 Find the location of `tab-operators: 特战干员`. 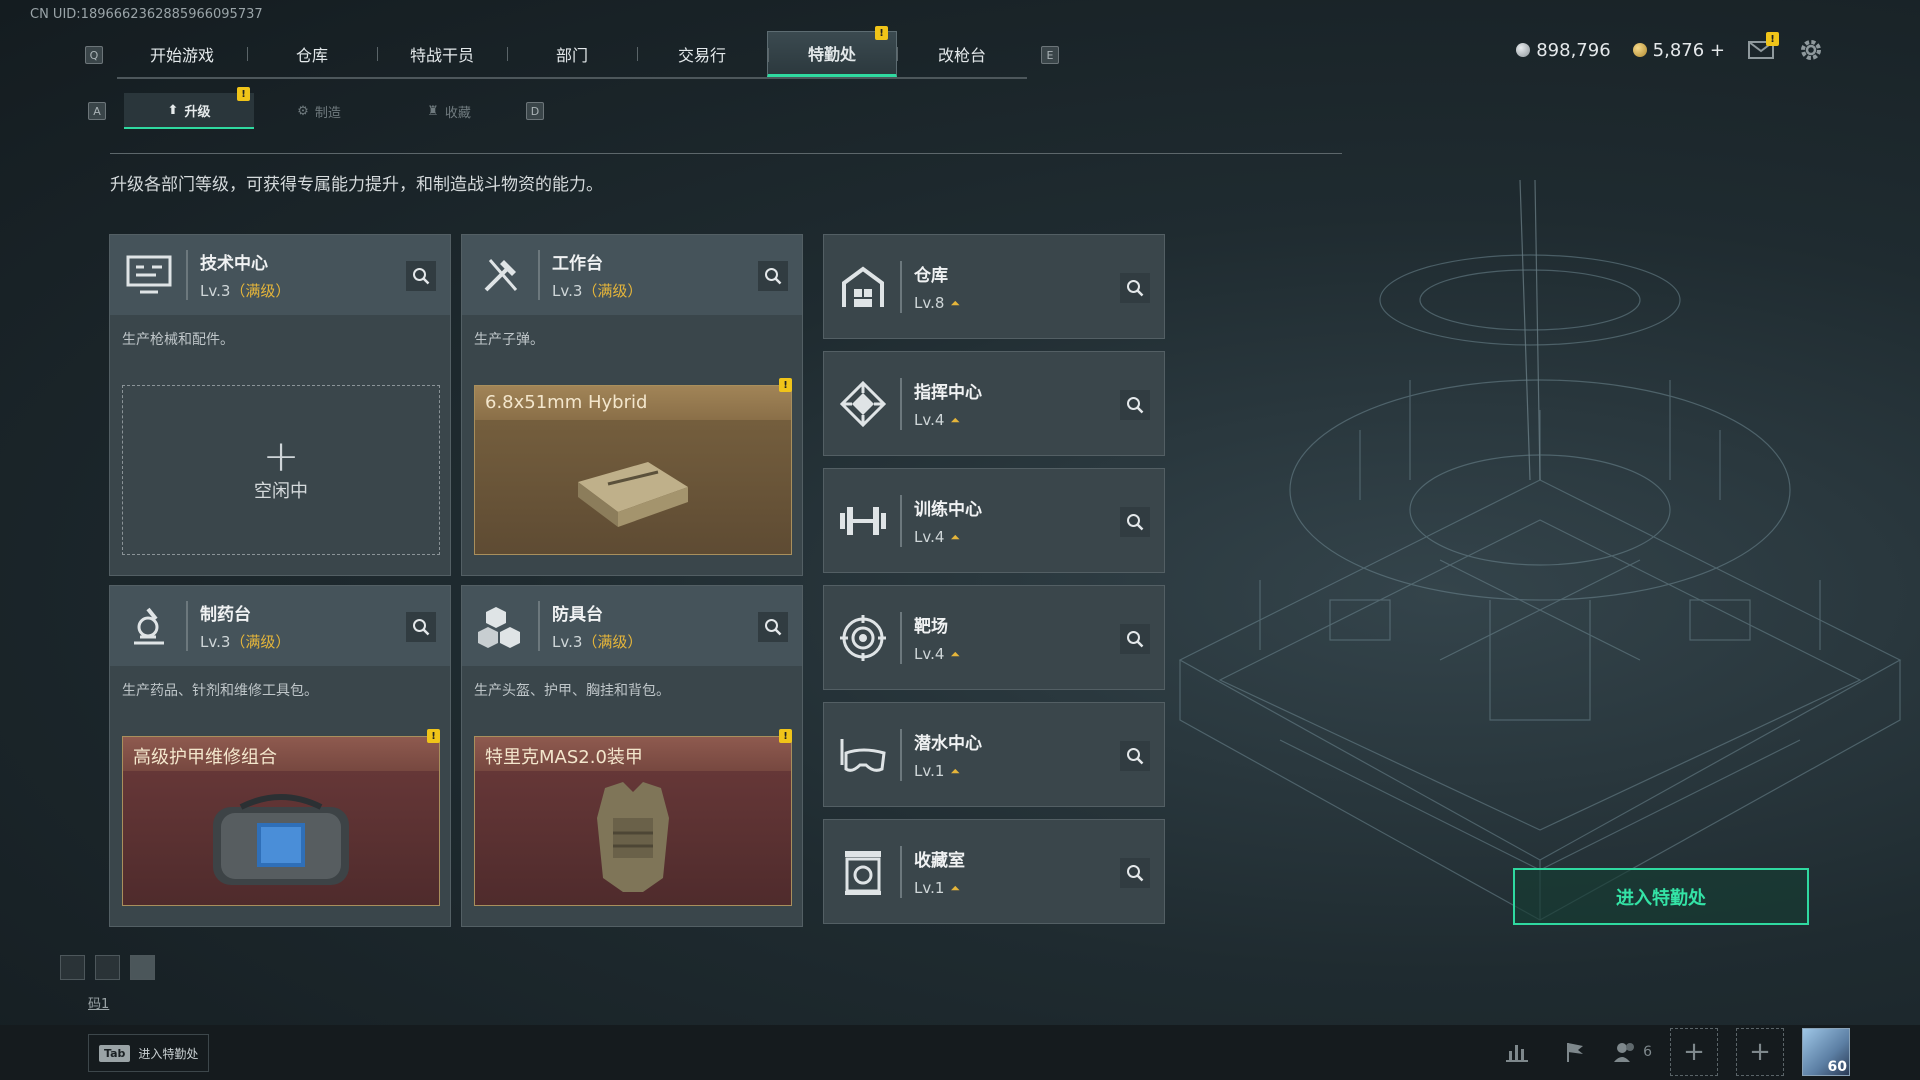

tab-operators: 特战干员 is located at coordinates (442, 54).